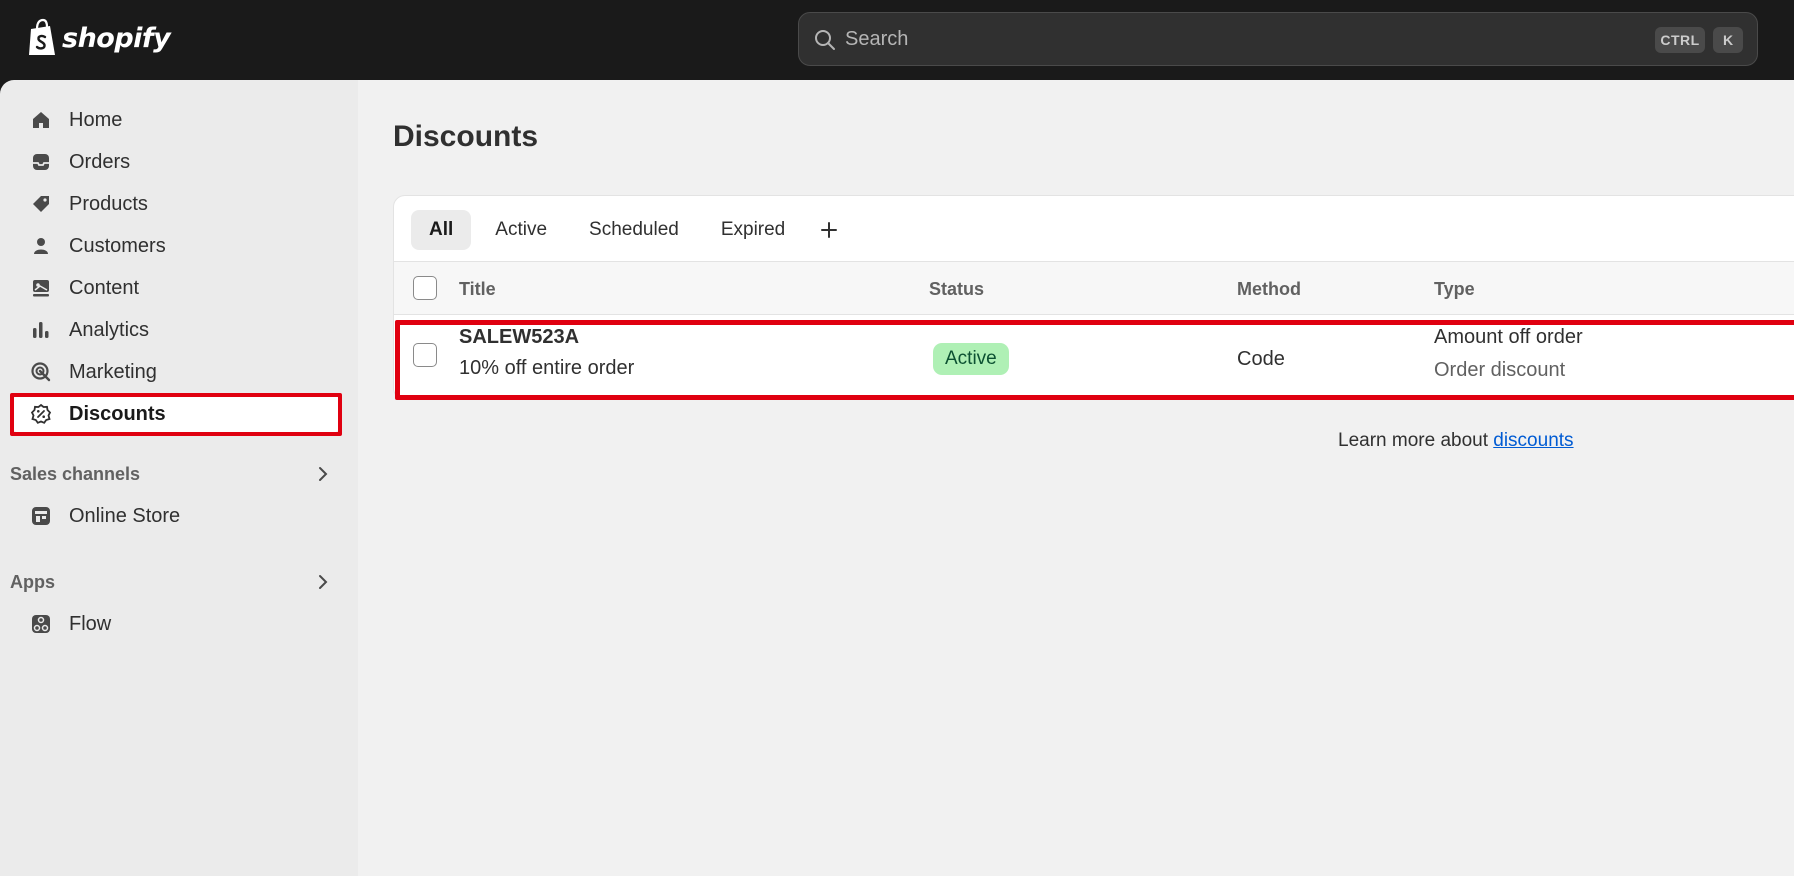  What do you see at coordinates (425, 288) in the screenshot?
I see `select-all-checkbox` at bounding box center [425, 288].